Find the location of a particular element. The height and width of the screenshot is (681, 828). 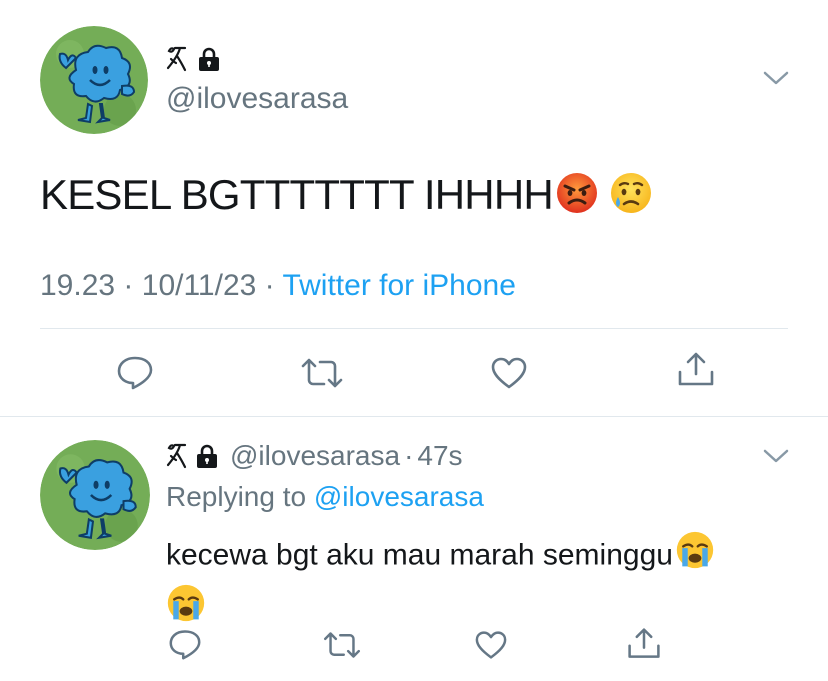

loudly-crying-face-icon is located at coordinates (695, 556).